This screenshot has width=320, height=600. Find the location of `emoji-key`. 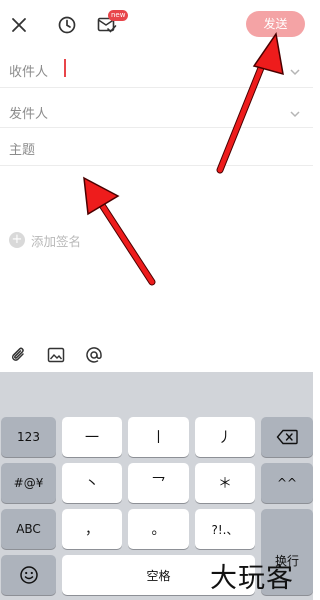

emoji-key is located at coordinates (28, 575).